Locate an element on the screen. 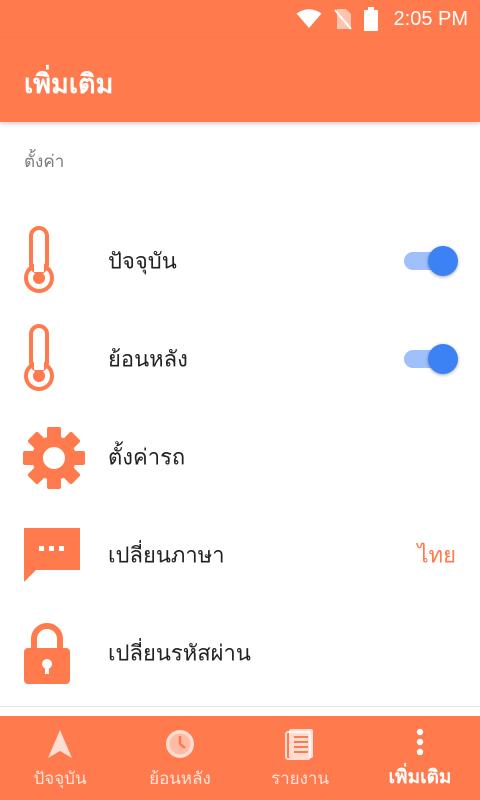  settings-item-label: ปัจจุบัน is located at coordinates (142, 262).